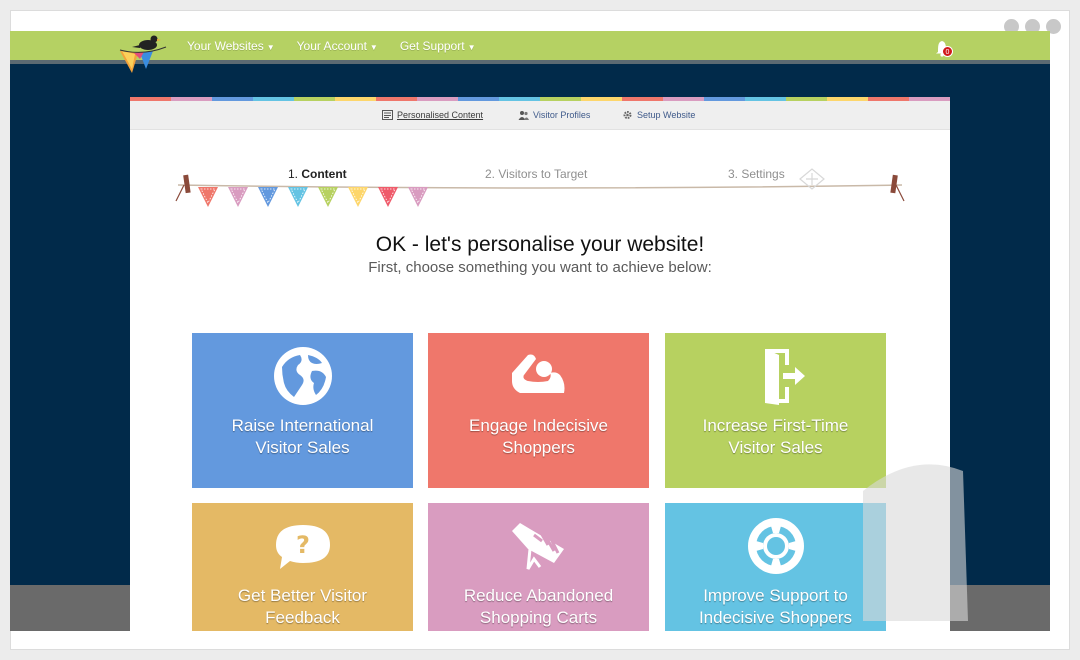  What do you see at coordinates (225, 46) in the screenshot?
I see `nav-label: Your Websites` at bounding box center [225, 46].